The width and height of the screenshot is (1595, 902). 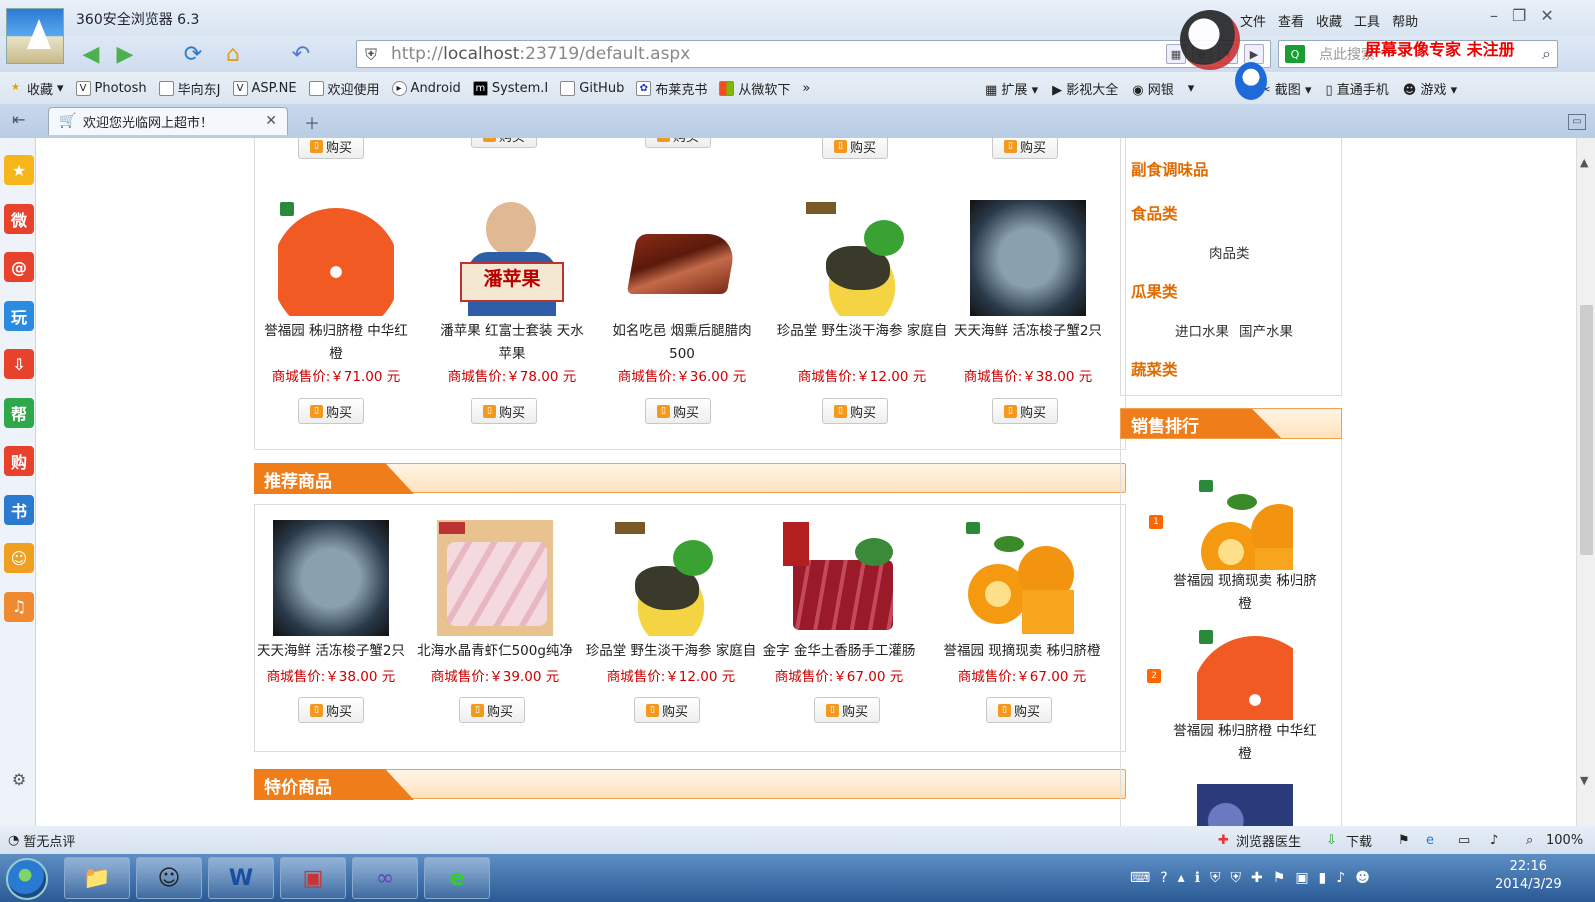 I want to click on device-icon: ▣, so click(x=1301, y=878).